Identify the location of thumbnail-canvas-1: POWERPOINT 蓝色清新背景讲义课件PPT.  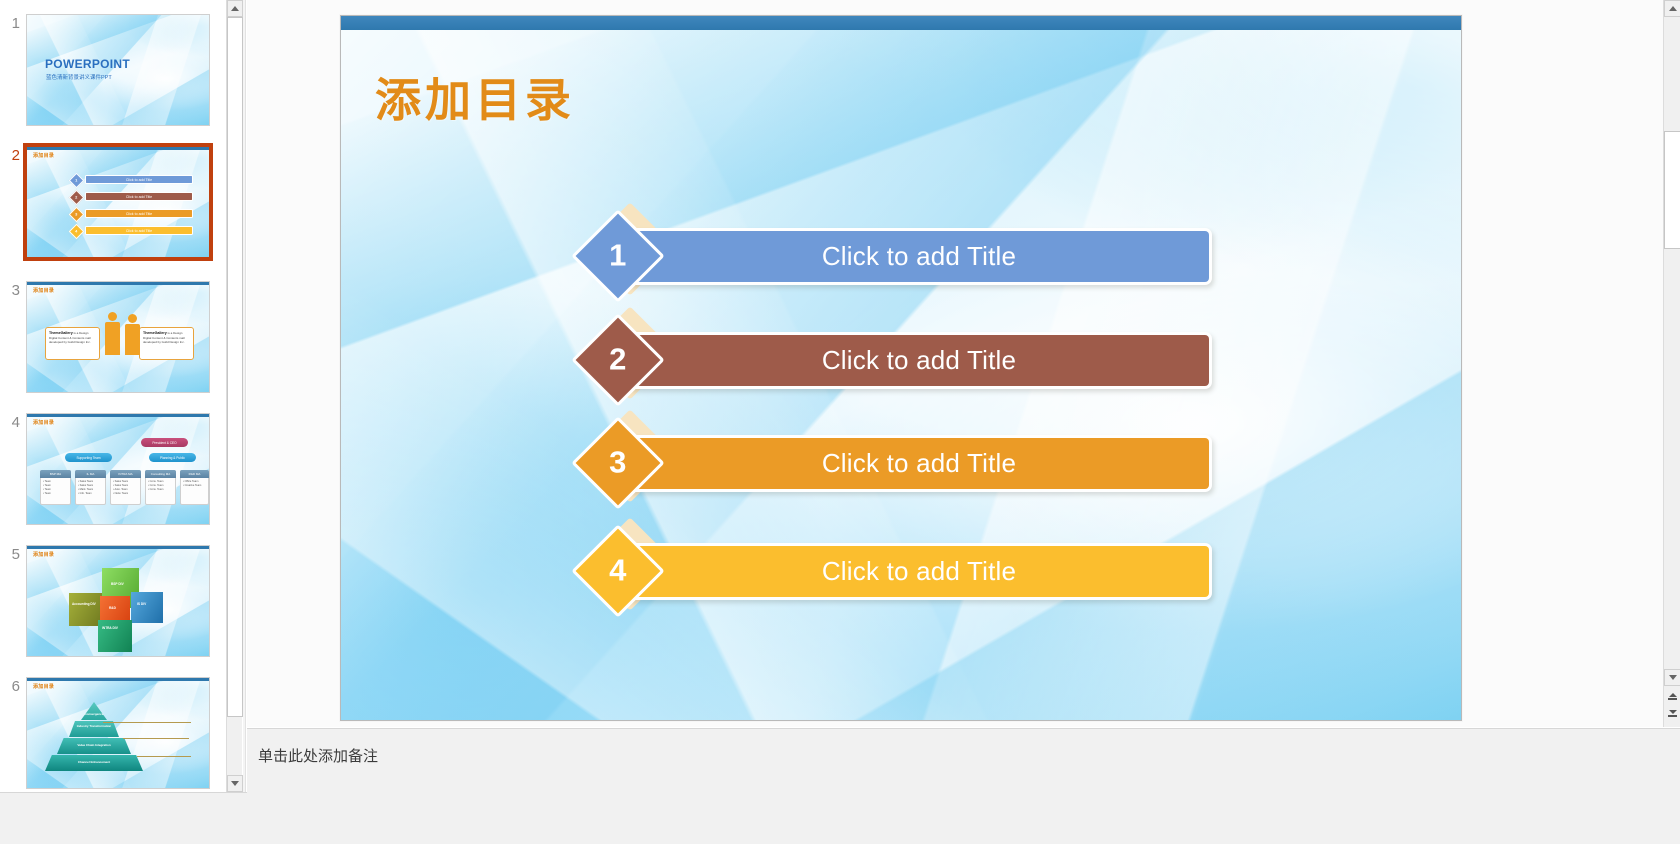
(118, 70).